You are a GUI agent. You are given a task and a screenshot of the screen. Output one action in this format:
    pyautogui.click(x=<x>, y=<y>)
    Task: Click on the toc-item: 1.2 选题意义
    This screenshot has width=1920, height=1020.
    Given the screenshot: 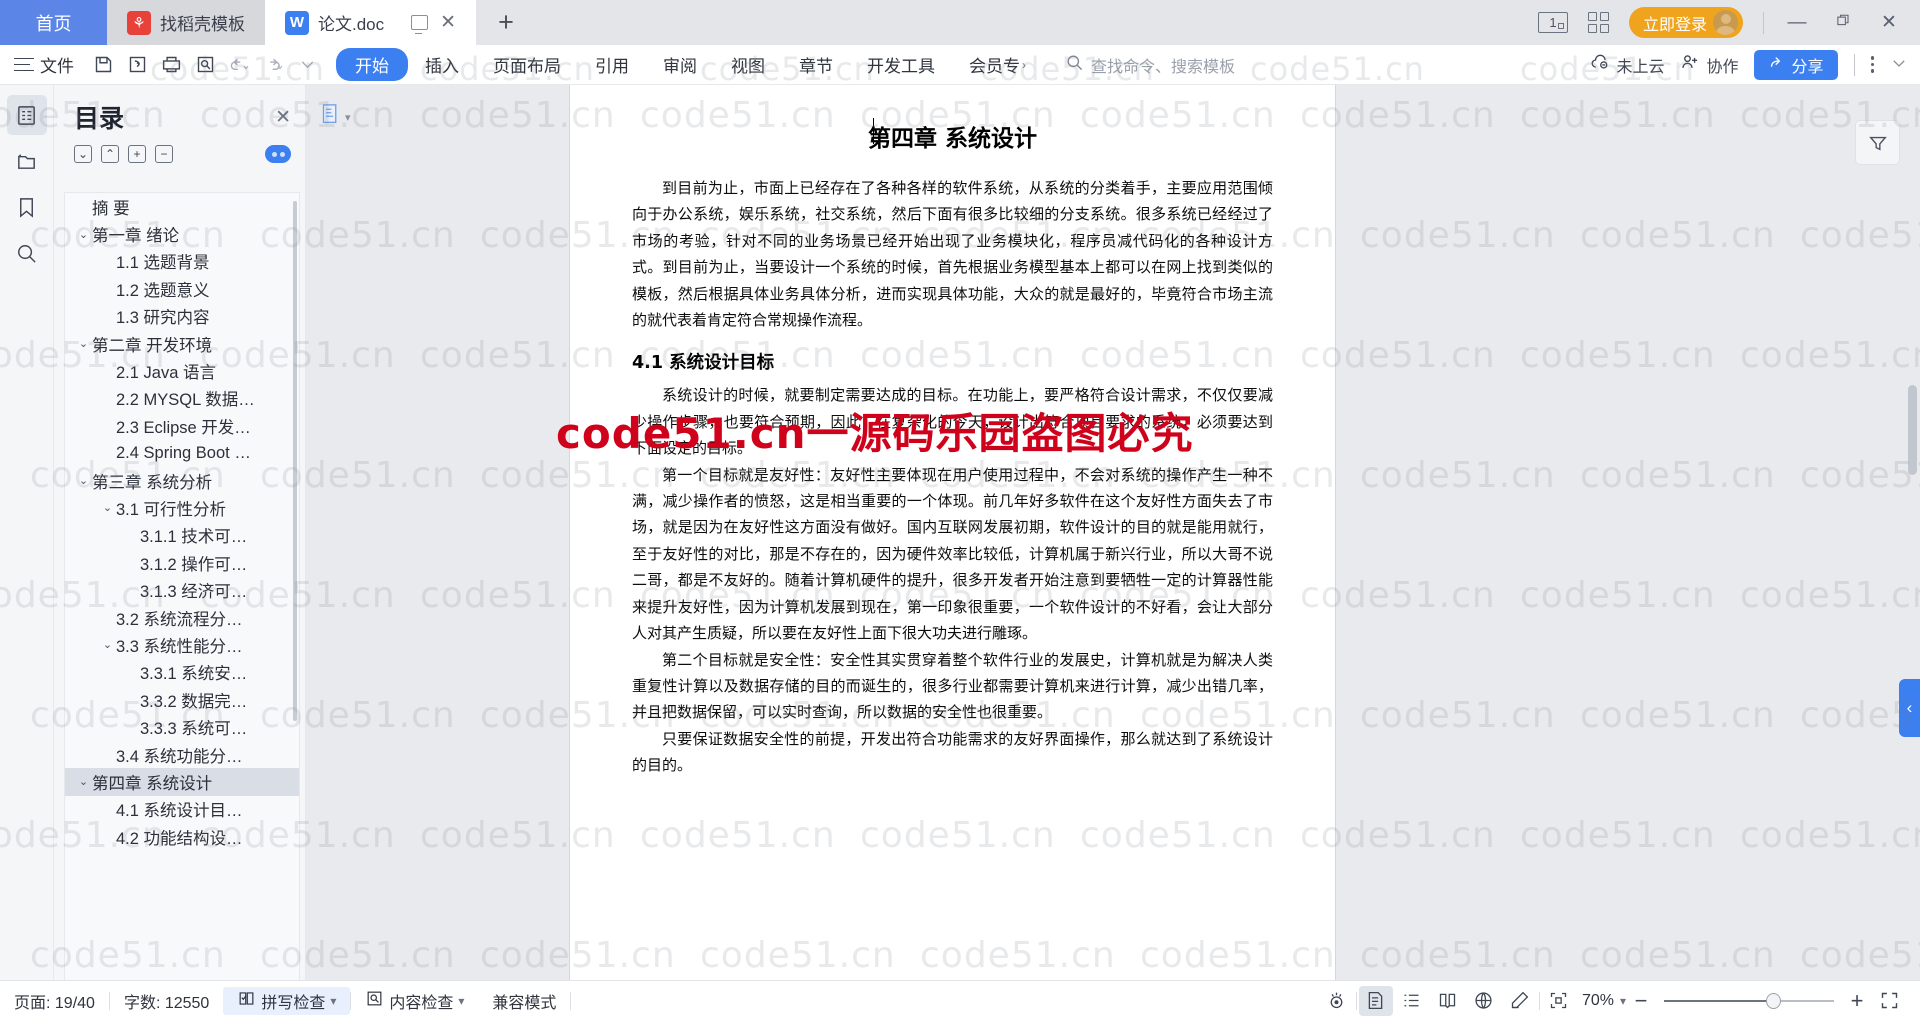 What is the action you would take?
    pyautogui.click(x=182, y=288)
    